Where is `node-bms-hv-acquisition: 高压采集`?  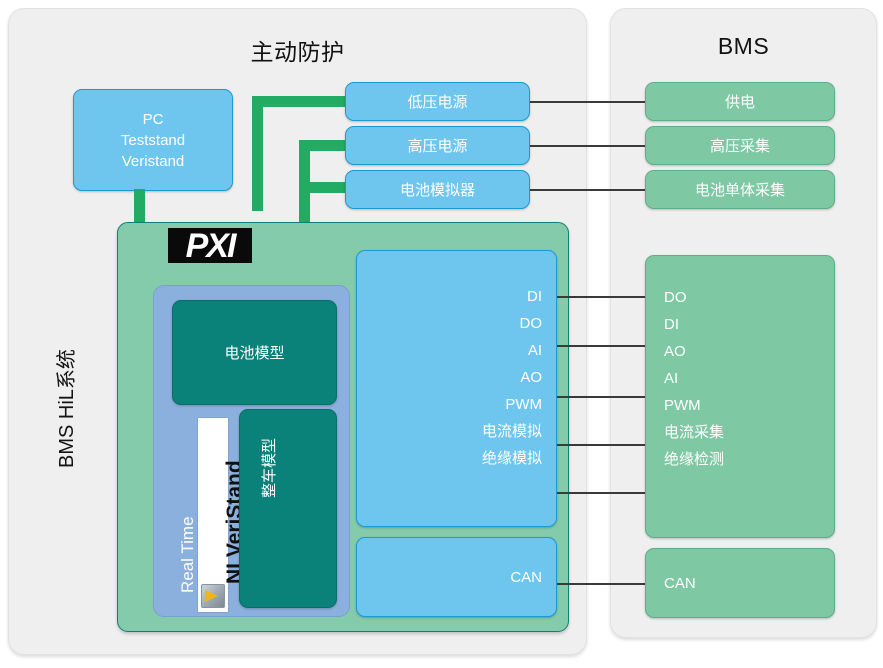
node-bms-hv-acquisition: 高压采集 is located at coordinates (740, 145).